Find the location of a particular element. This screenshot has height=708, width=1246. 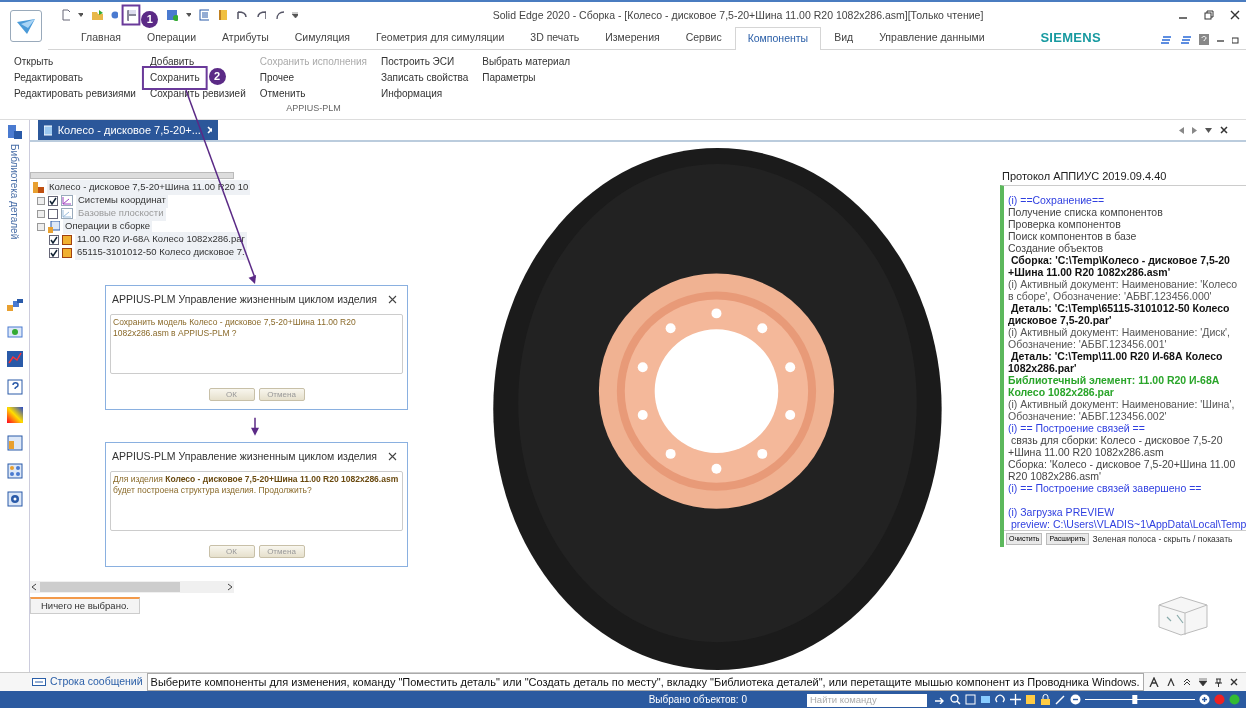

lock-icon is located at coordinates (1045, 700).